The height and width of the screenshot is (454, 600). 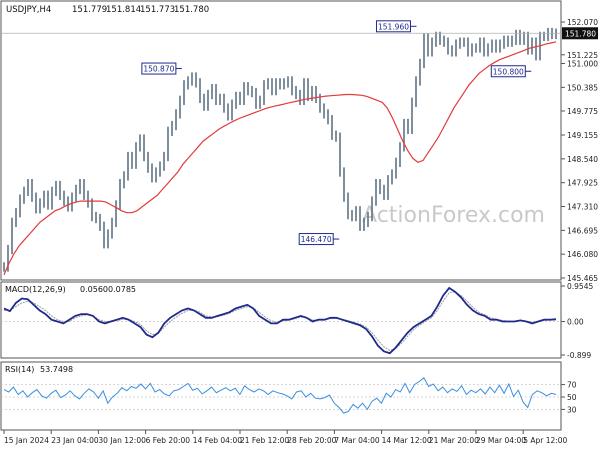 What do you see at coordinates (217, 440) in the screenshot?
I see `x-tick-label: 14 Feb 04:00` at bounding box center [217, 440].